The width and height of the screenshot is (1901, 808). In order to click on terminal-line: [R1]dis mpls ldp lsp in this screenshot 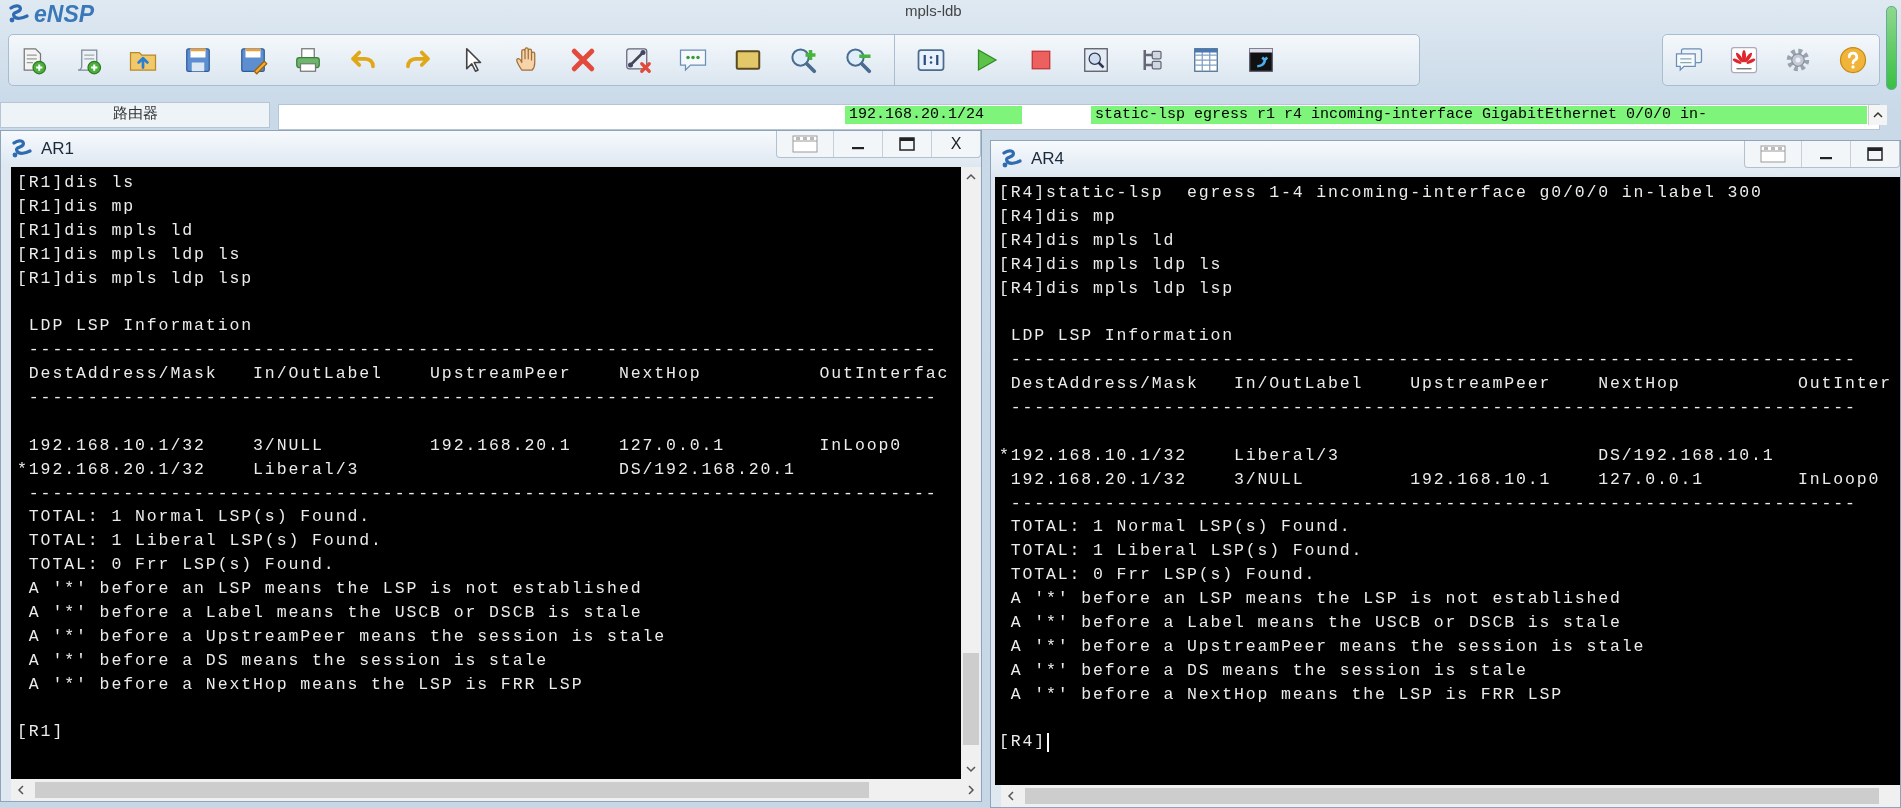, I will do `click(135, 278)`.